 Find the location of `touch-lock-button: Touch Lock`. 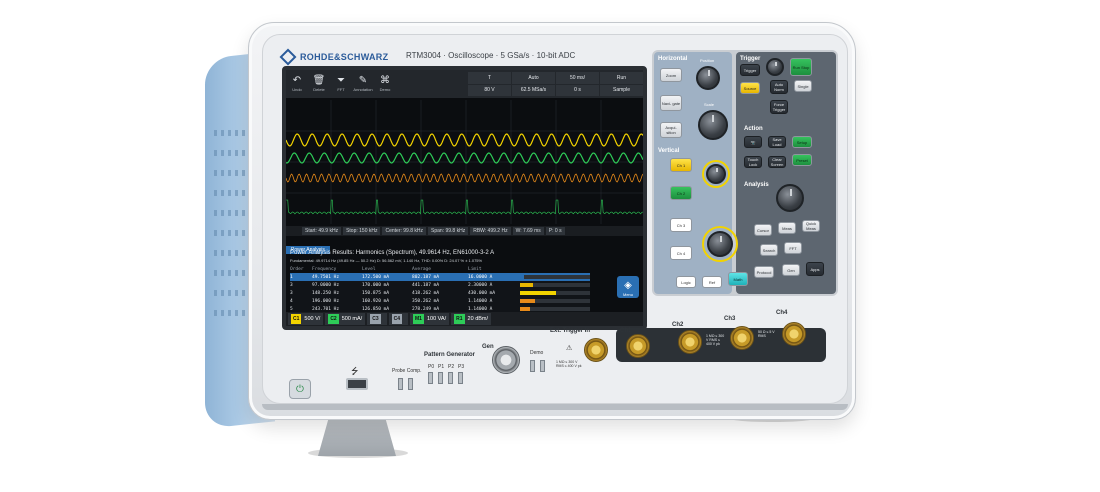

touch-lock-button: Touch Lock is located at coordinates (753, 162).